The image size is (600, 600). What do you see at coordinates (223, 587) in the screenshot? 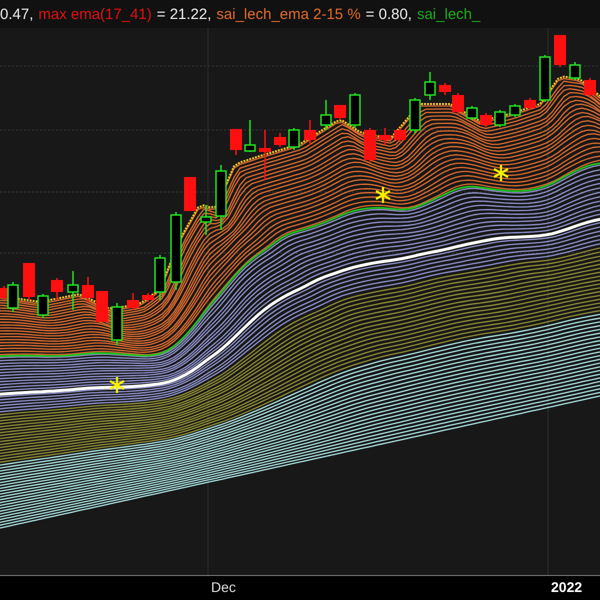
I see `axis-label: Dec` at bounding box center [223, 587].